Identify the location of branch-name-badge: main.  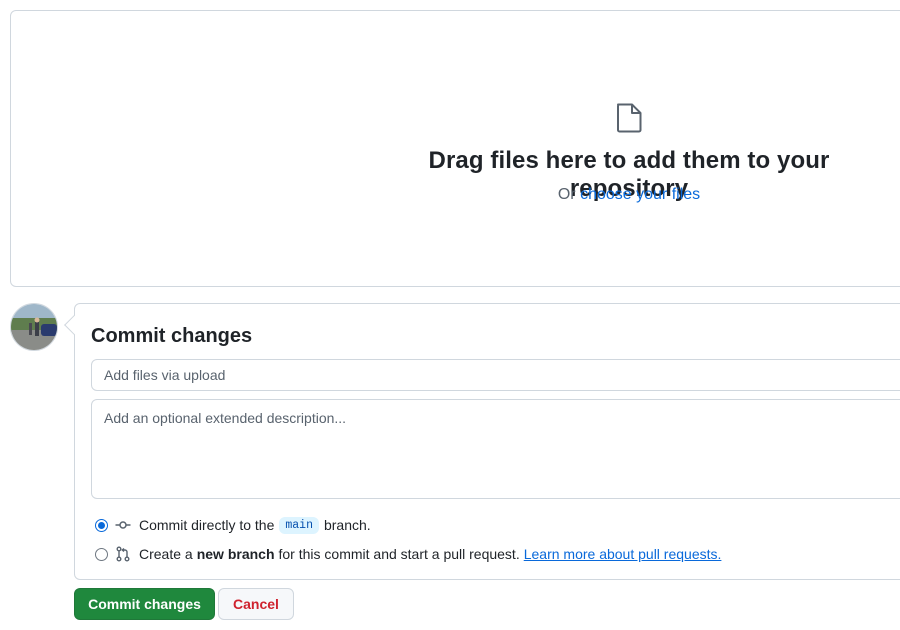
(299, 525).